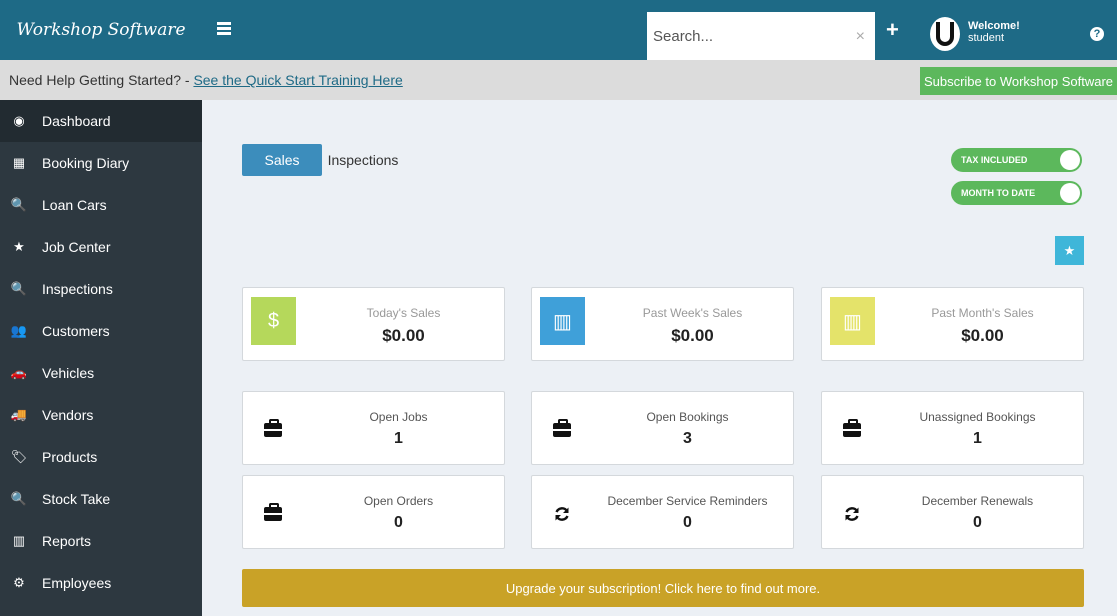  What do you see at coordinates (76, 331) in the screenshot?
I see `sidebar-item-label: Customers` at bounding box center [76, 331].